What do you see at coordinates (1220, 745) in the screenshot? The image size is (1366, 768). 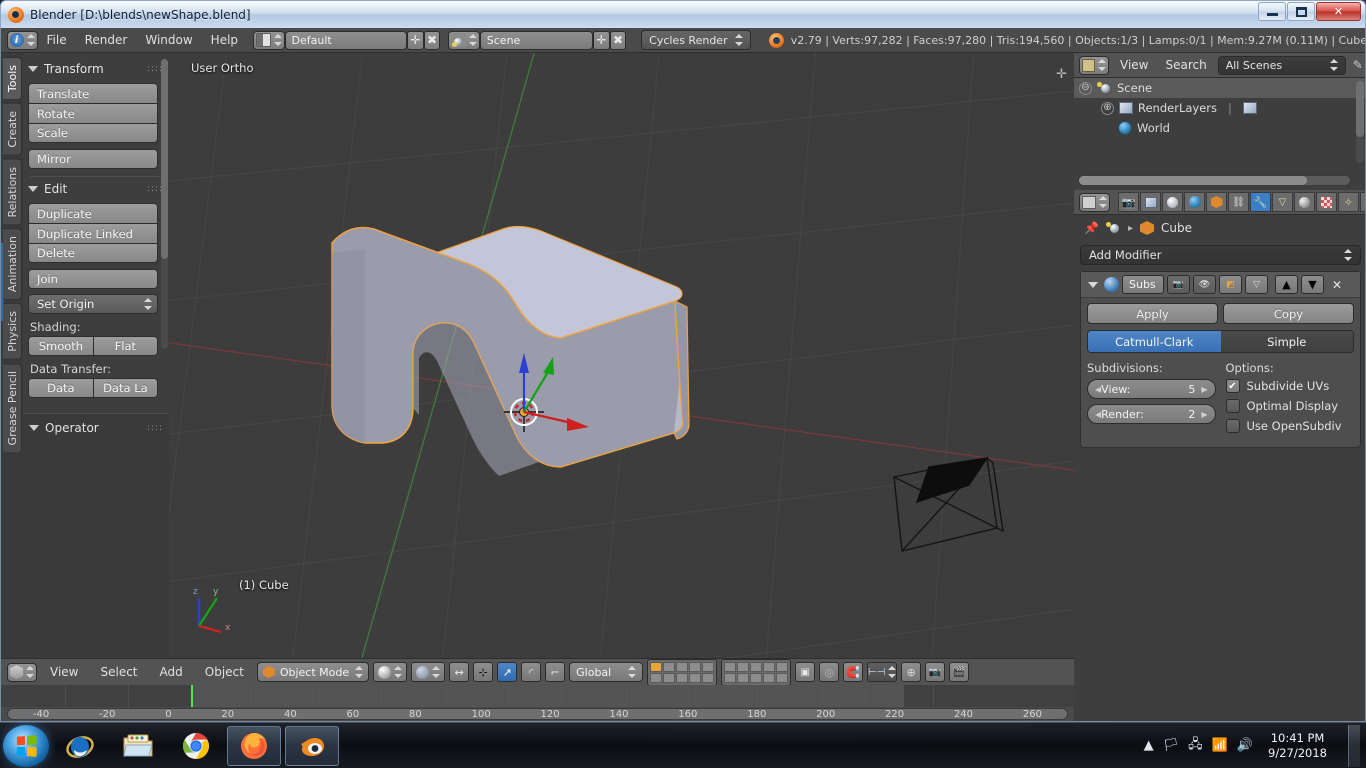 I see `signal-icon: 📶` at bounding box center [1220, 745].